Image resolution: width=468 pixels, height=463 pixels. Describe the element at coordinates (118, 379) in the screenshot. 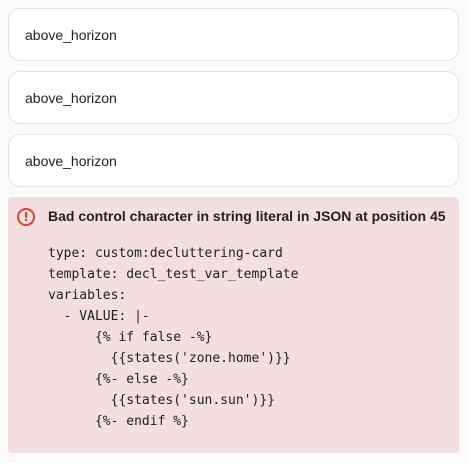

I see `code-line: {%- else -%}` at that location.